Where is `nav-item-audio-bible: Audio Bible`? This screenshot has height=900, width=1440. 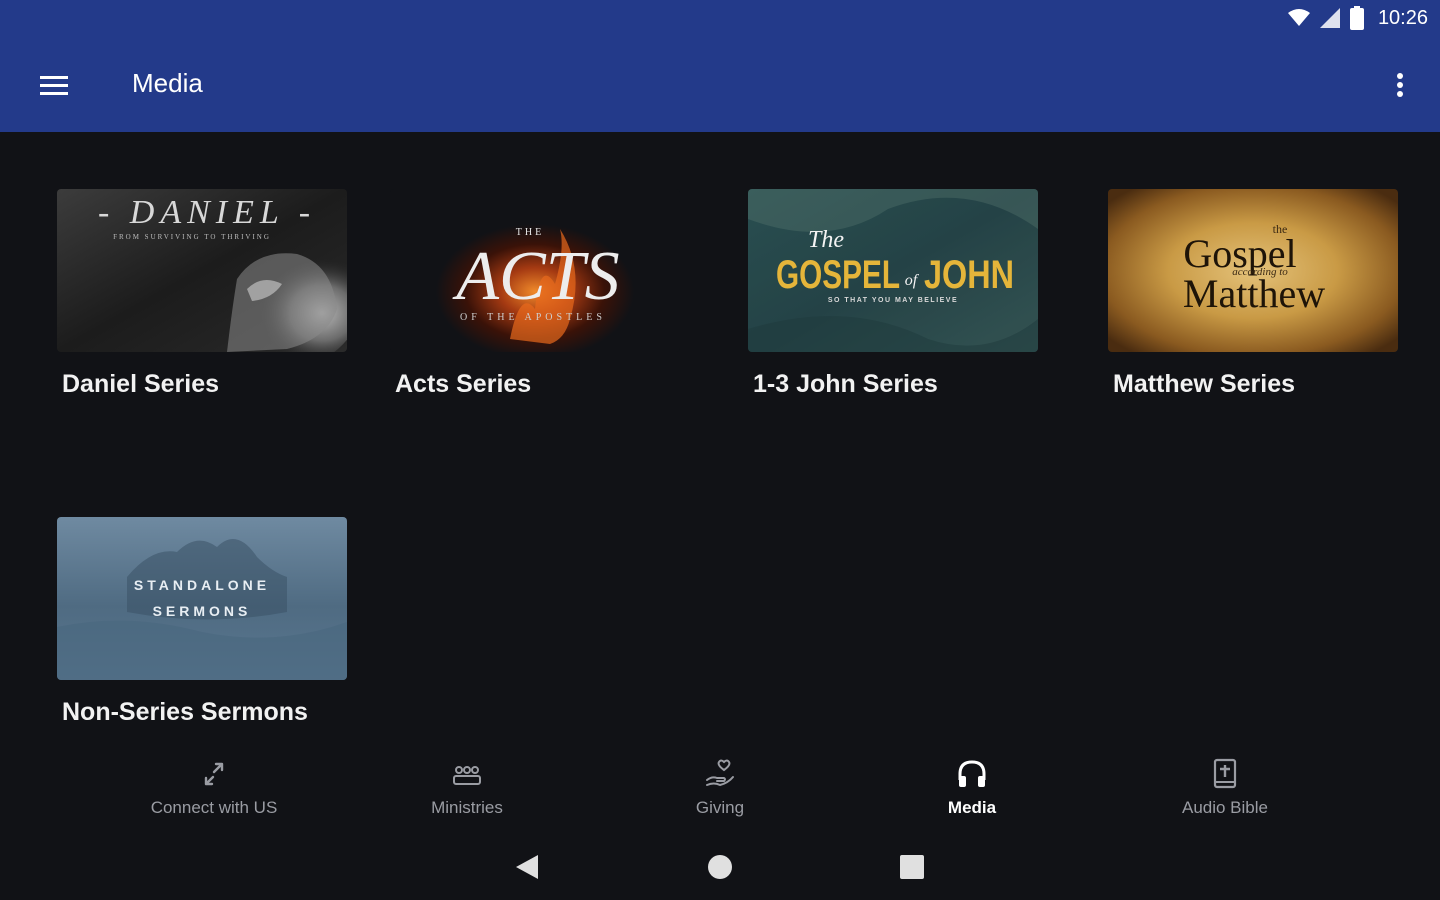 nav-item-audio-bible: Audio Bible is located at coordinates (1225, 791).